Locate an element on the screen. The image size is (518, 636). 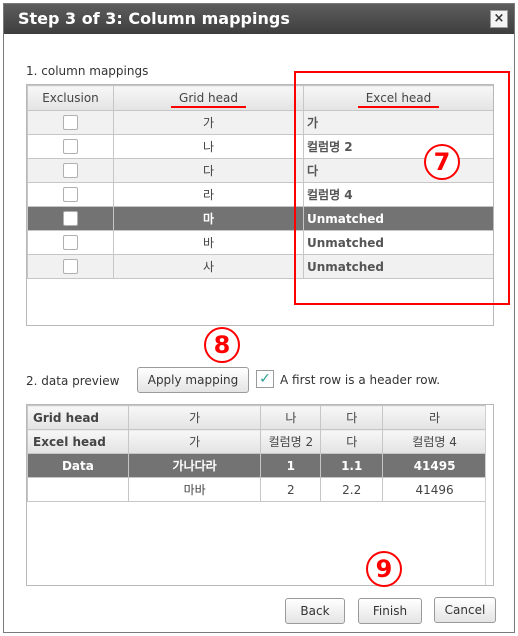
preview-cell: 2.2 is located at coordinates (352, 489).